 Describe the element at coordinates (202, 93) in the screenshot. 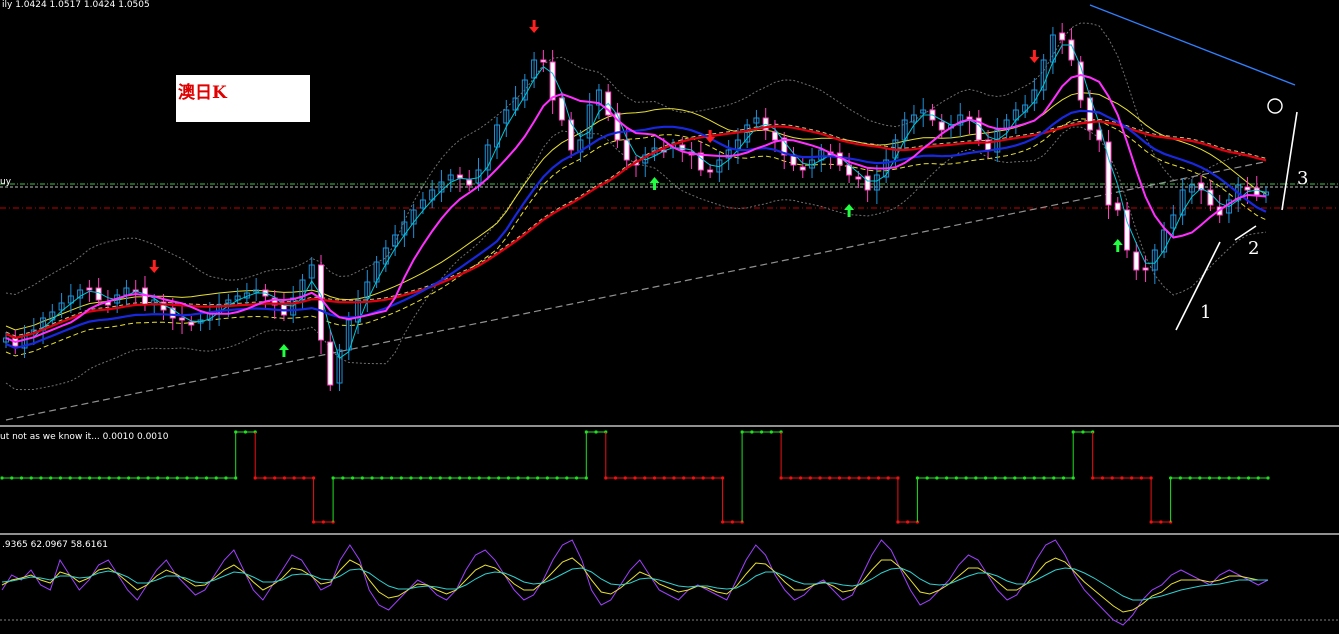

I see `chart-title: 澳日K` at that location.